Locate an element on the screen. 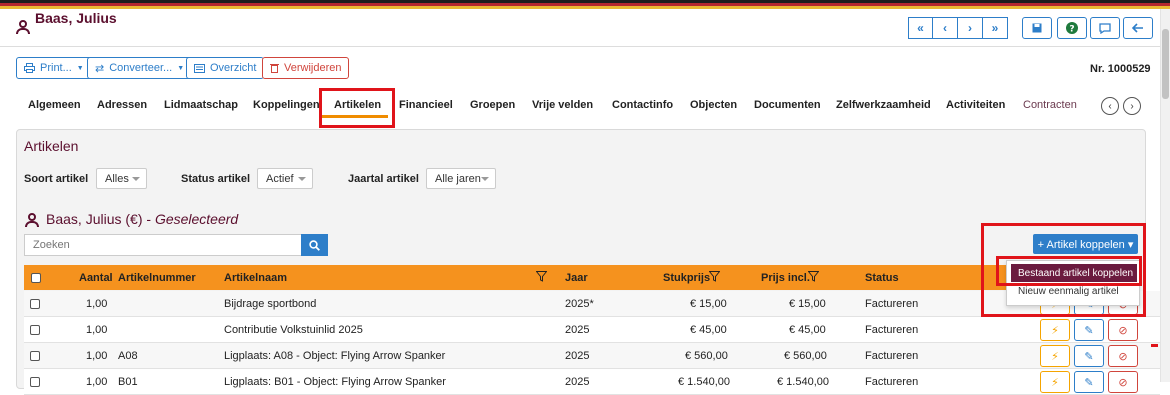 This screenshot has width=1170, height=395. comment-icon is located at coordinates (1105, 28).